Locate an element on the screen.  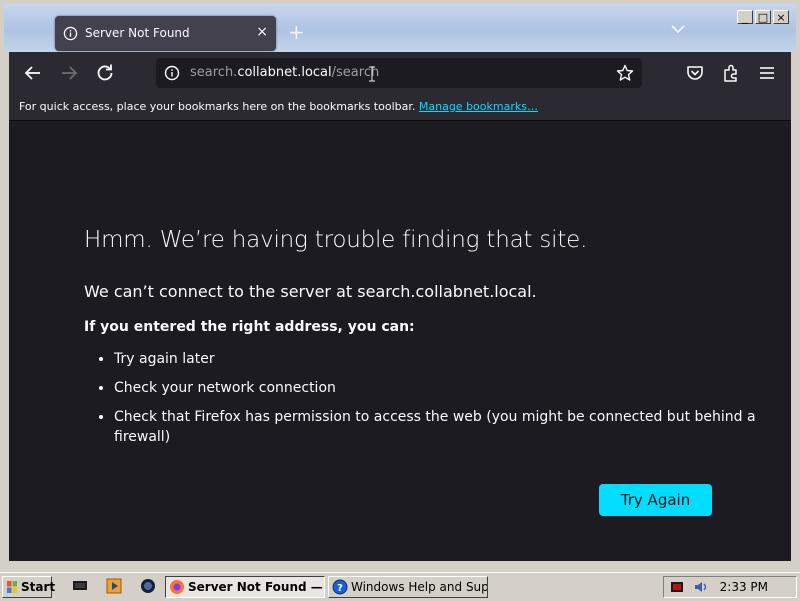
help-icon: ? is located at coordinates (340, 587).